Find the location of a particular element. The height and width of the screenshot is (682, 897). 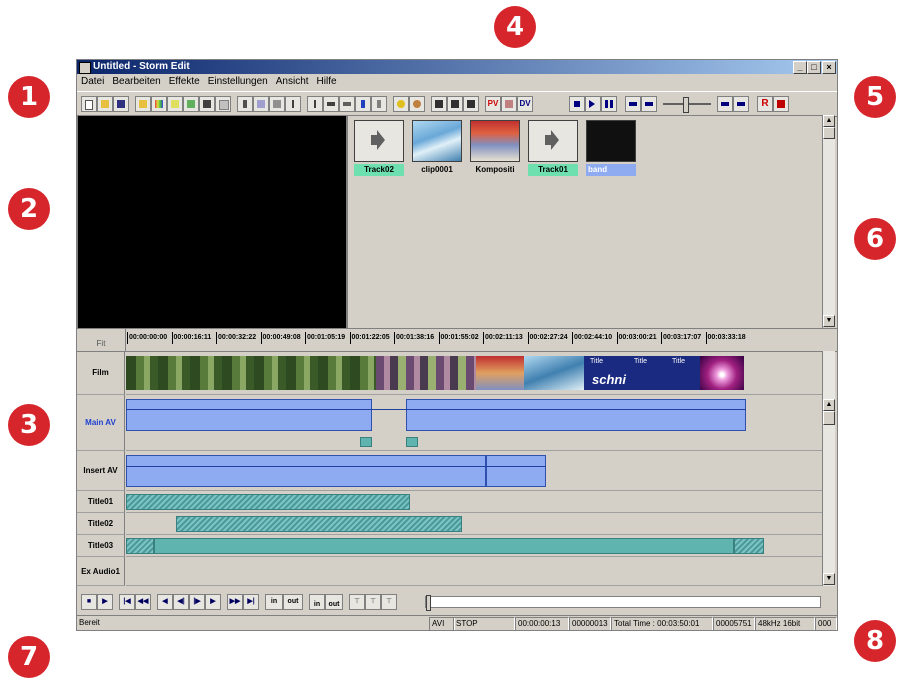

close-icon: × is located at coordinates (829, 67).